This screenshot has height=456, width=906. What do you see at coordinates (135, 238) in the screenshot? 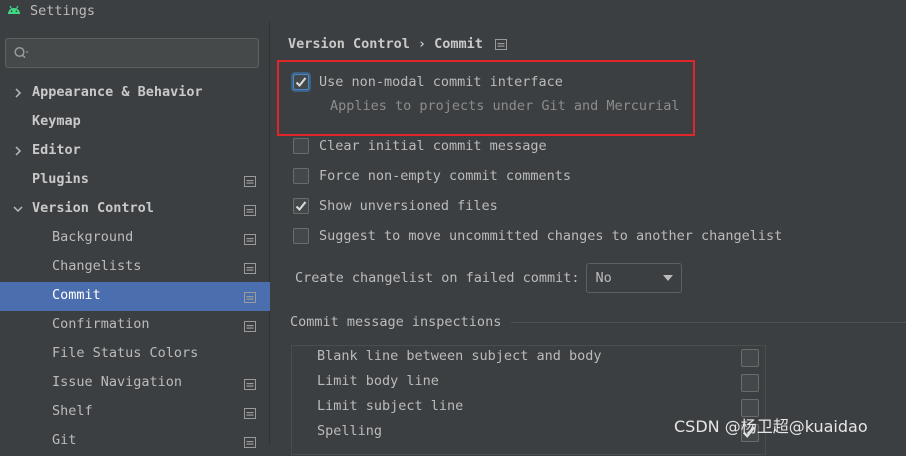
I see `sidebar-item-background: Background` at bounding box center [135, 238].